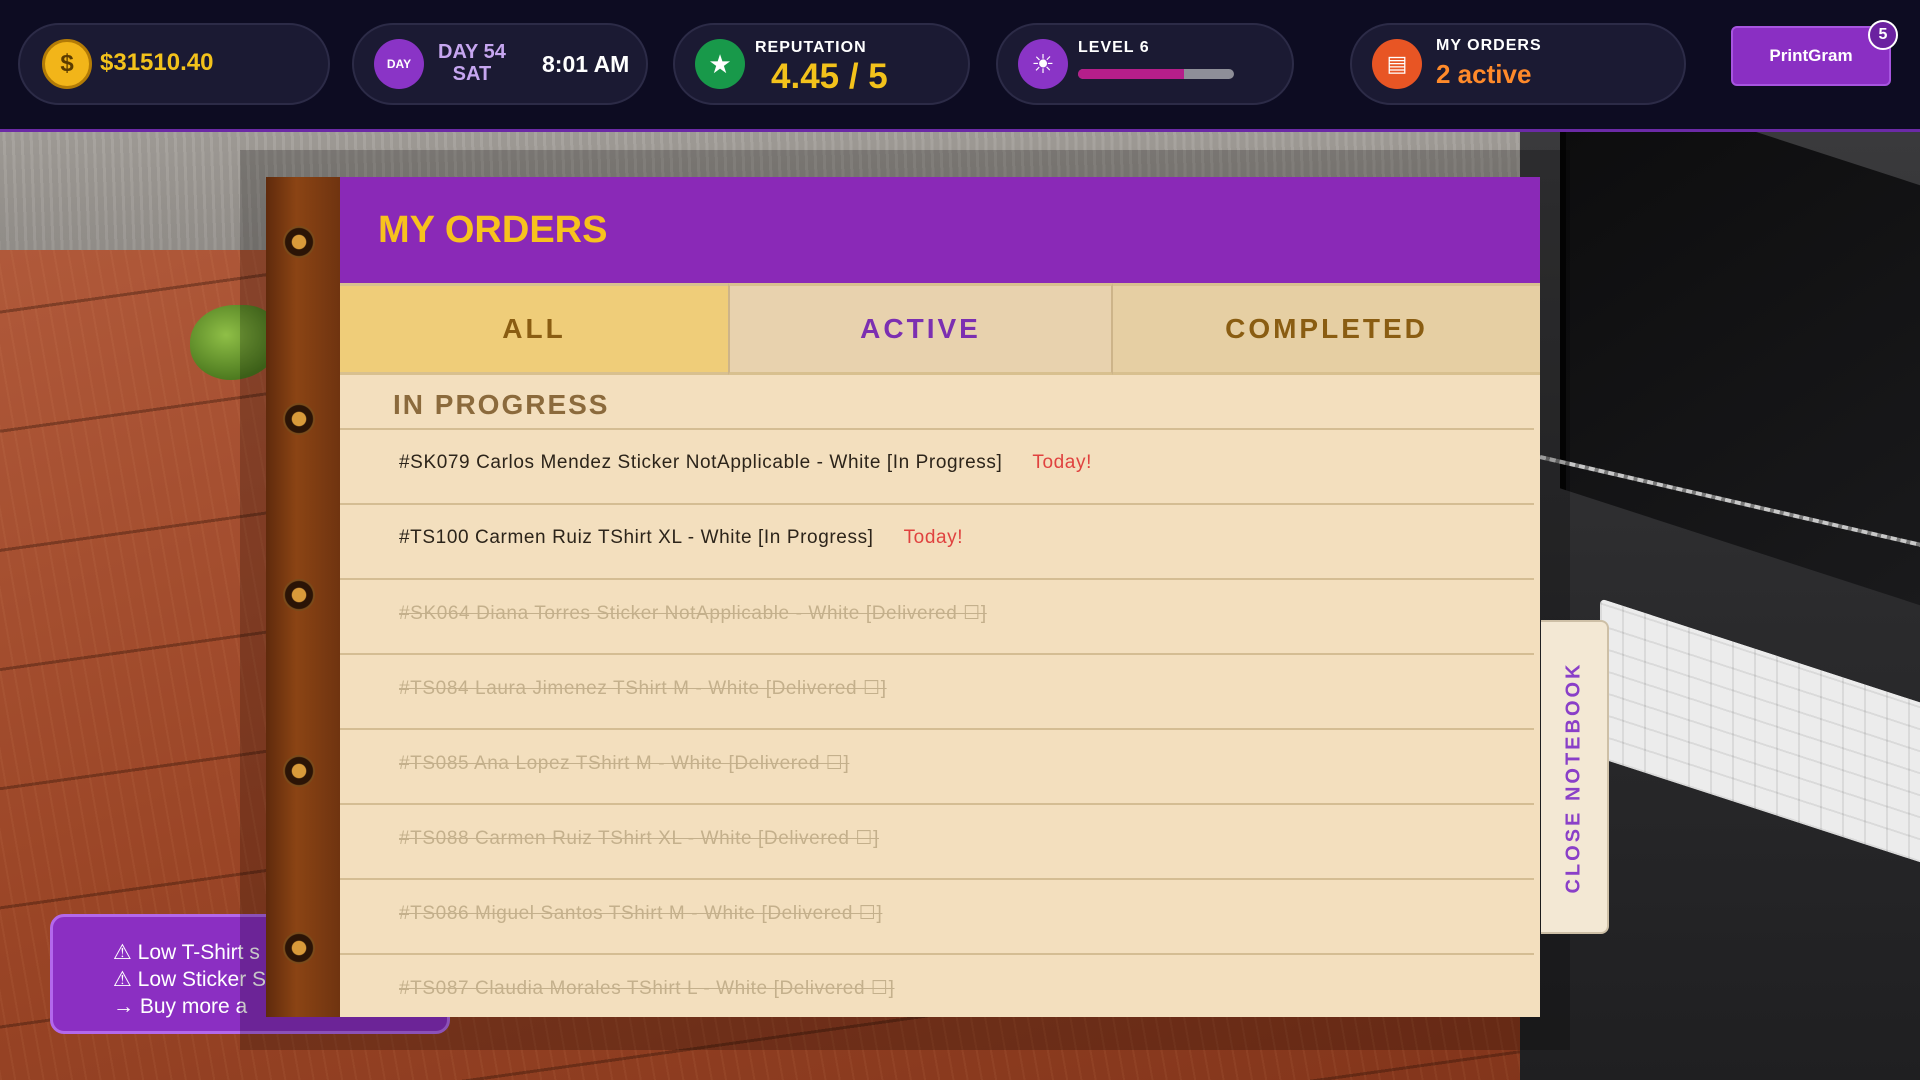 Image resolution: width=1920 pixels, height=1080 pixels. I want to click on tab-active: ACTIVE, so click(920, 329).